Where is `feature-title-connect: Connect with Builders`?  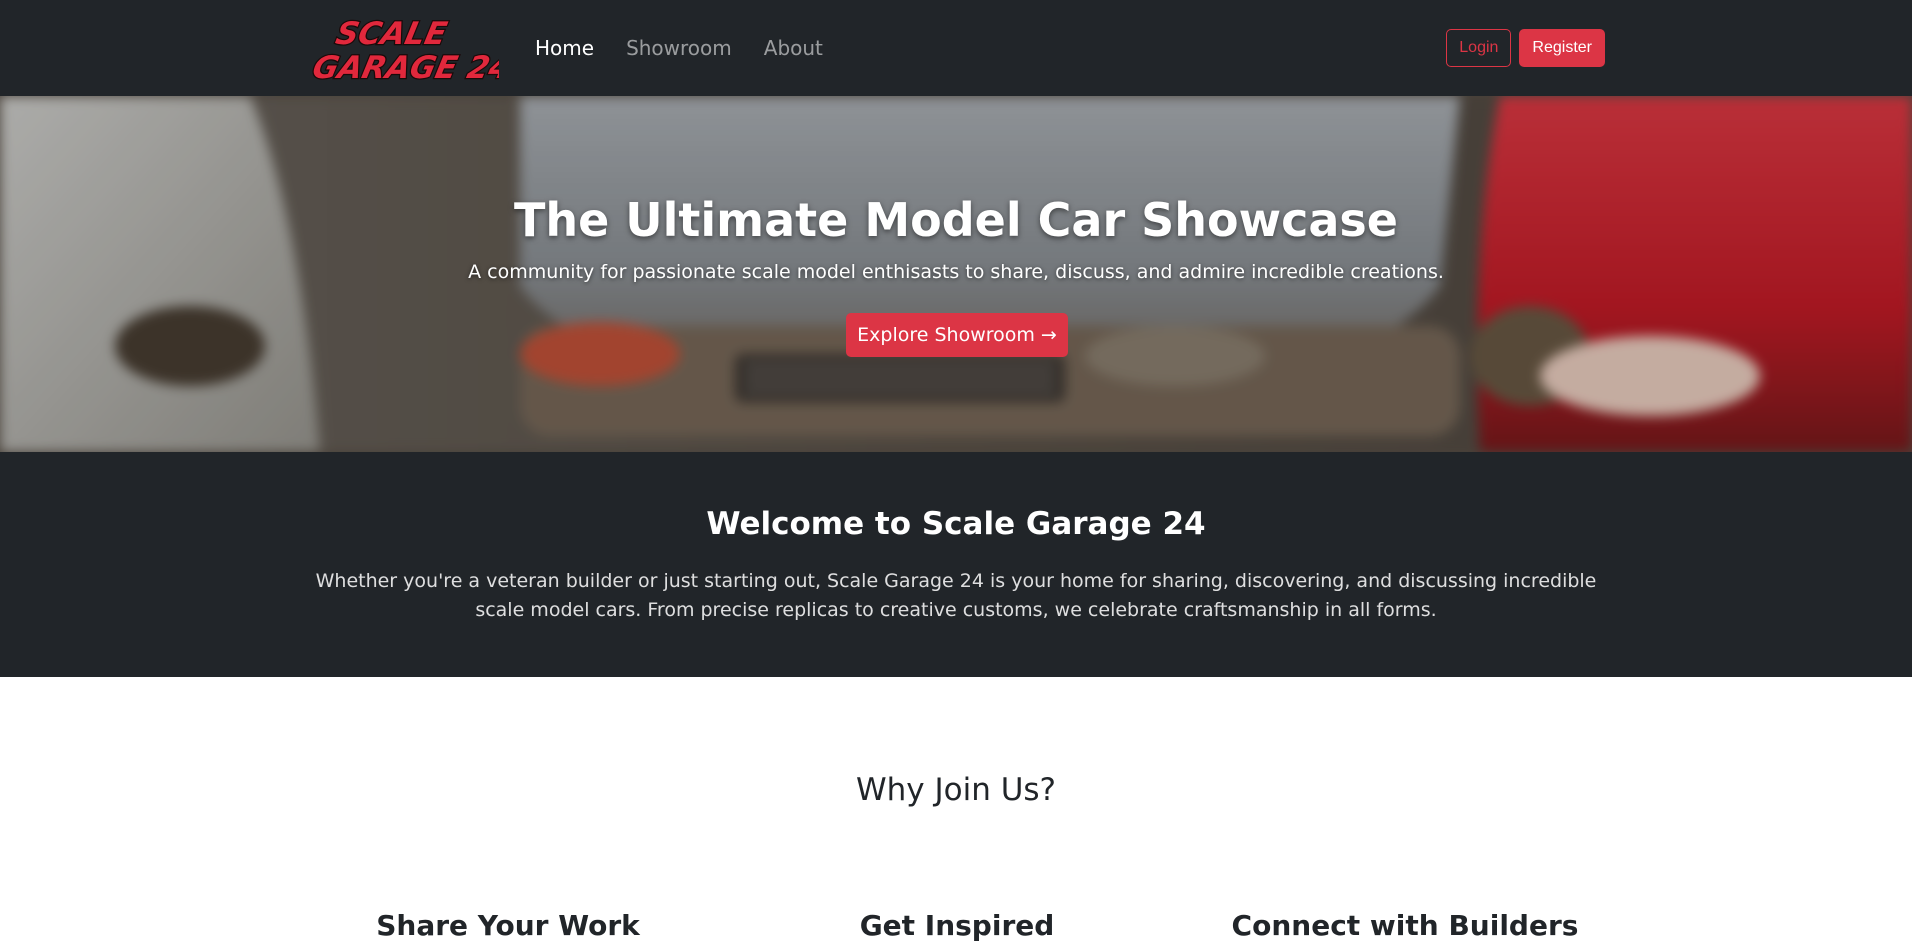 feature-title-connect: Connect with Builders is located at coordinates (1405, 925).